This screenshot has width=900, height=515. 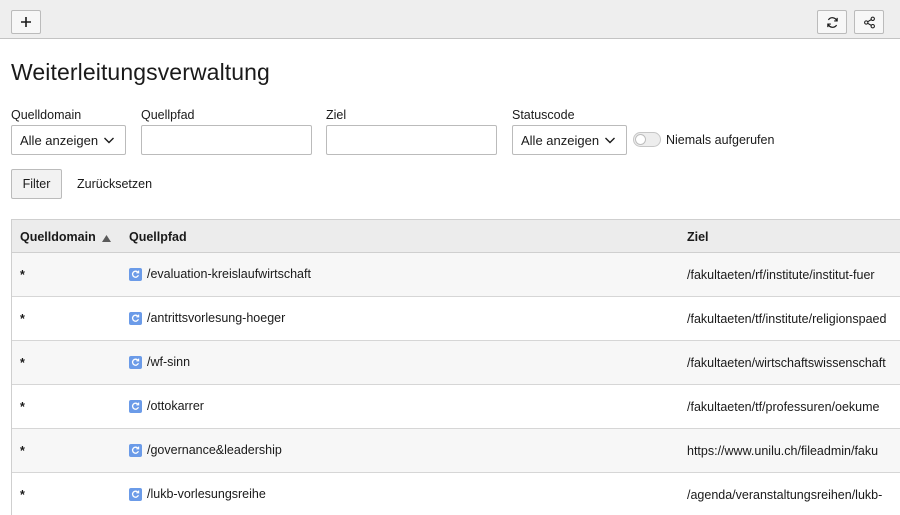 What do you see at coordinates (647, 139) in the screenshot?
I see `never-called-toggle` at bounding box center [647, 139].